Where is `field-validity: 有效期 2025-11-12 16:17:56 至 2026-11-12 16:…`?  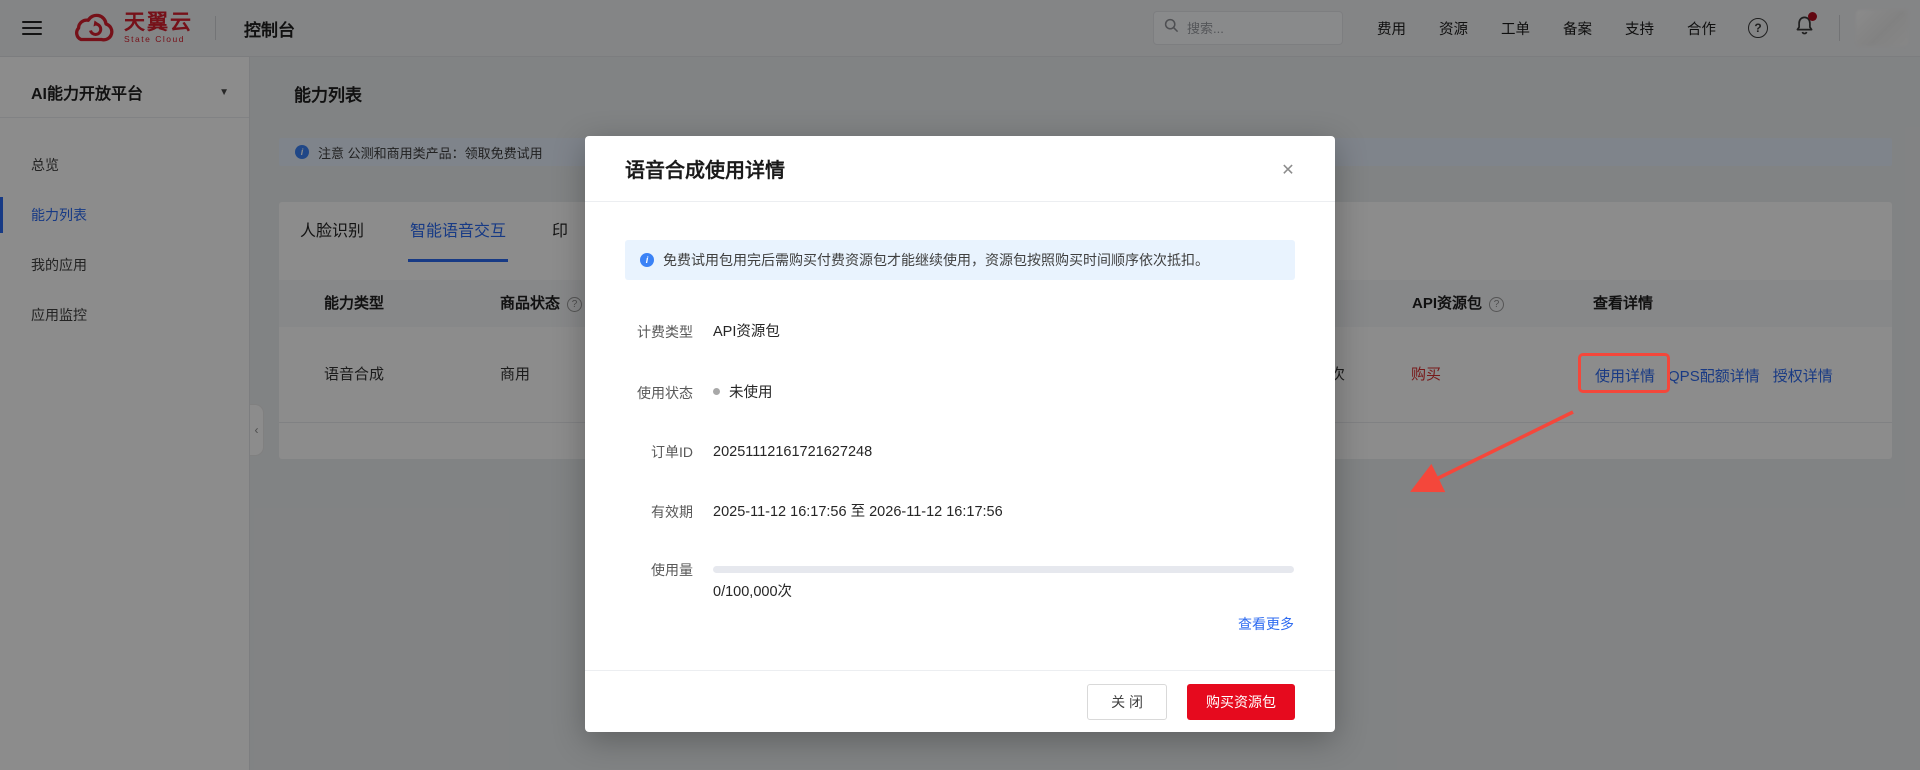
field-validity: 有效期 2025-11-12 16:17:56 至 2026-11-12 16:… is located at coordinates (814, 512).